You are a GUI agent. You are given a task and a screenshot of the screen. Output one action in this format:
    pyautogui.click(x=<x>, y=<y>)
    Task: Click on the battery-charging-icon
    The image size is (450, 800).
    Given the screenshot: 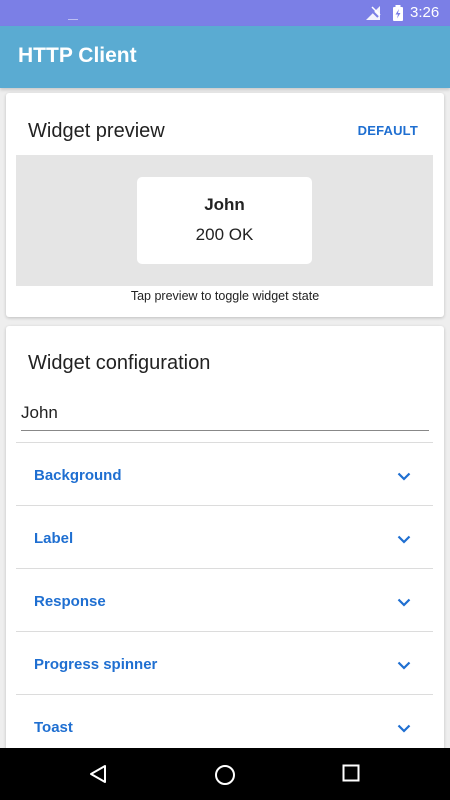 What is the action you would take?
    pyautogui.click(x=398, y=15)
    